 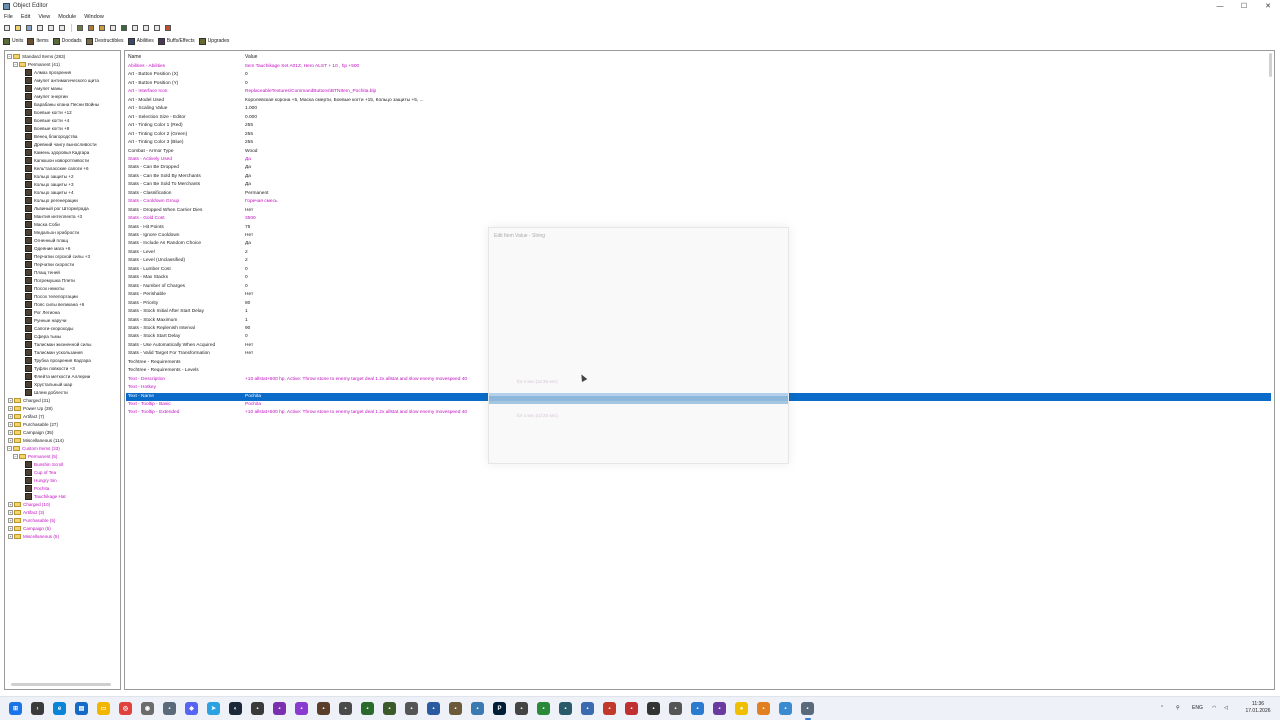 What do you see at coordinates (521, 708) in the screenshot?
I see `app-icon-14: ▪` at bounding box center [521, 708].